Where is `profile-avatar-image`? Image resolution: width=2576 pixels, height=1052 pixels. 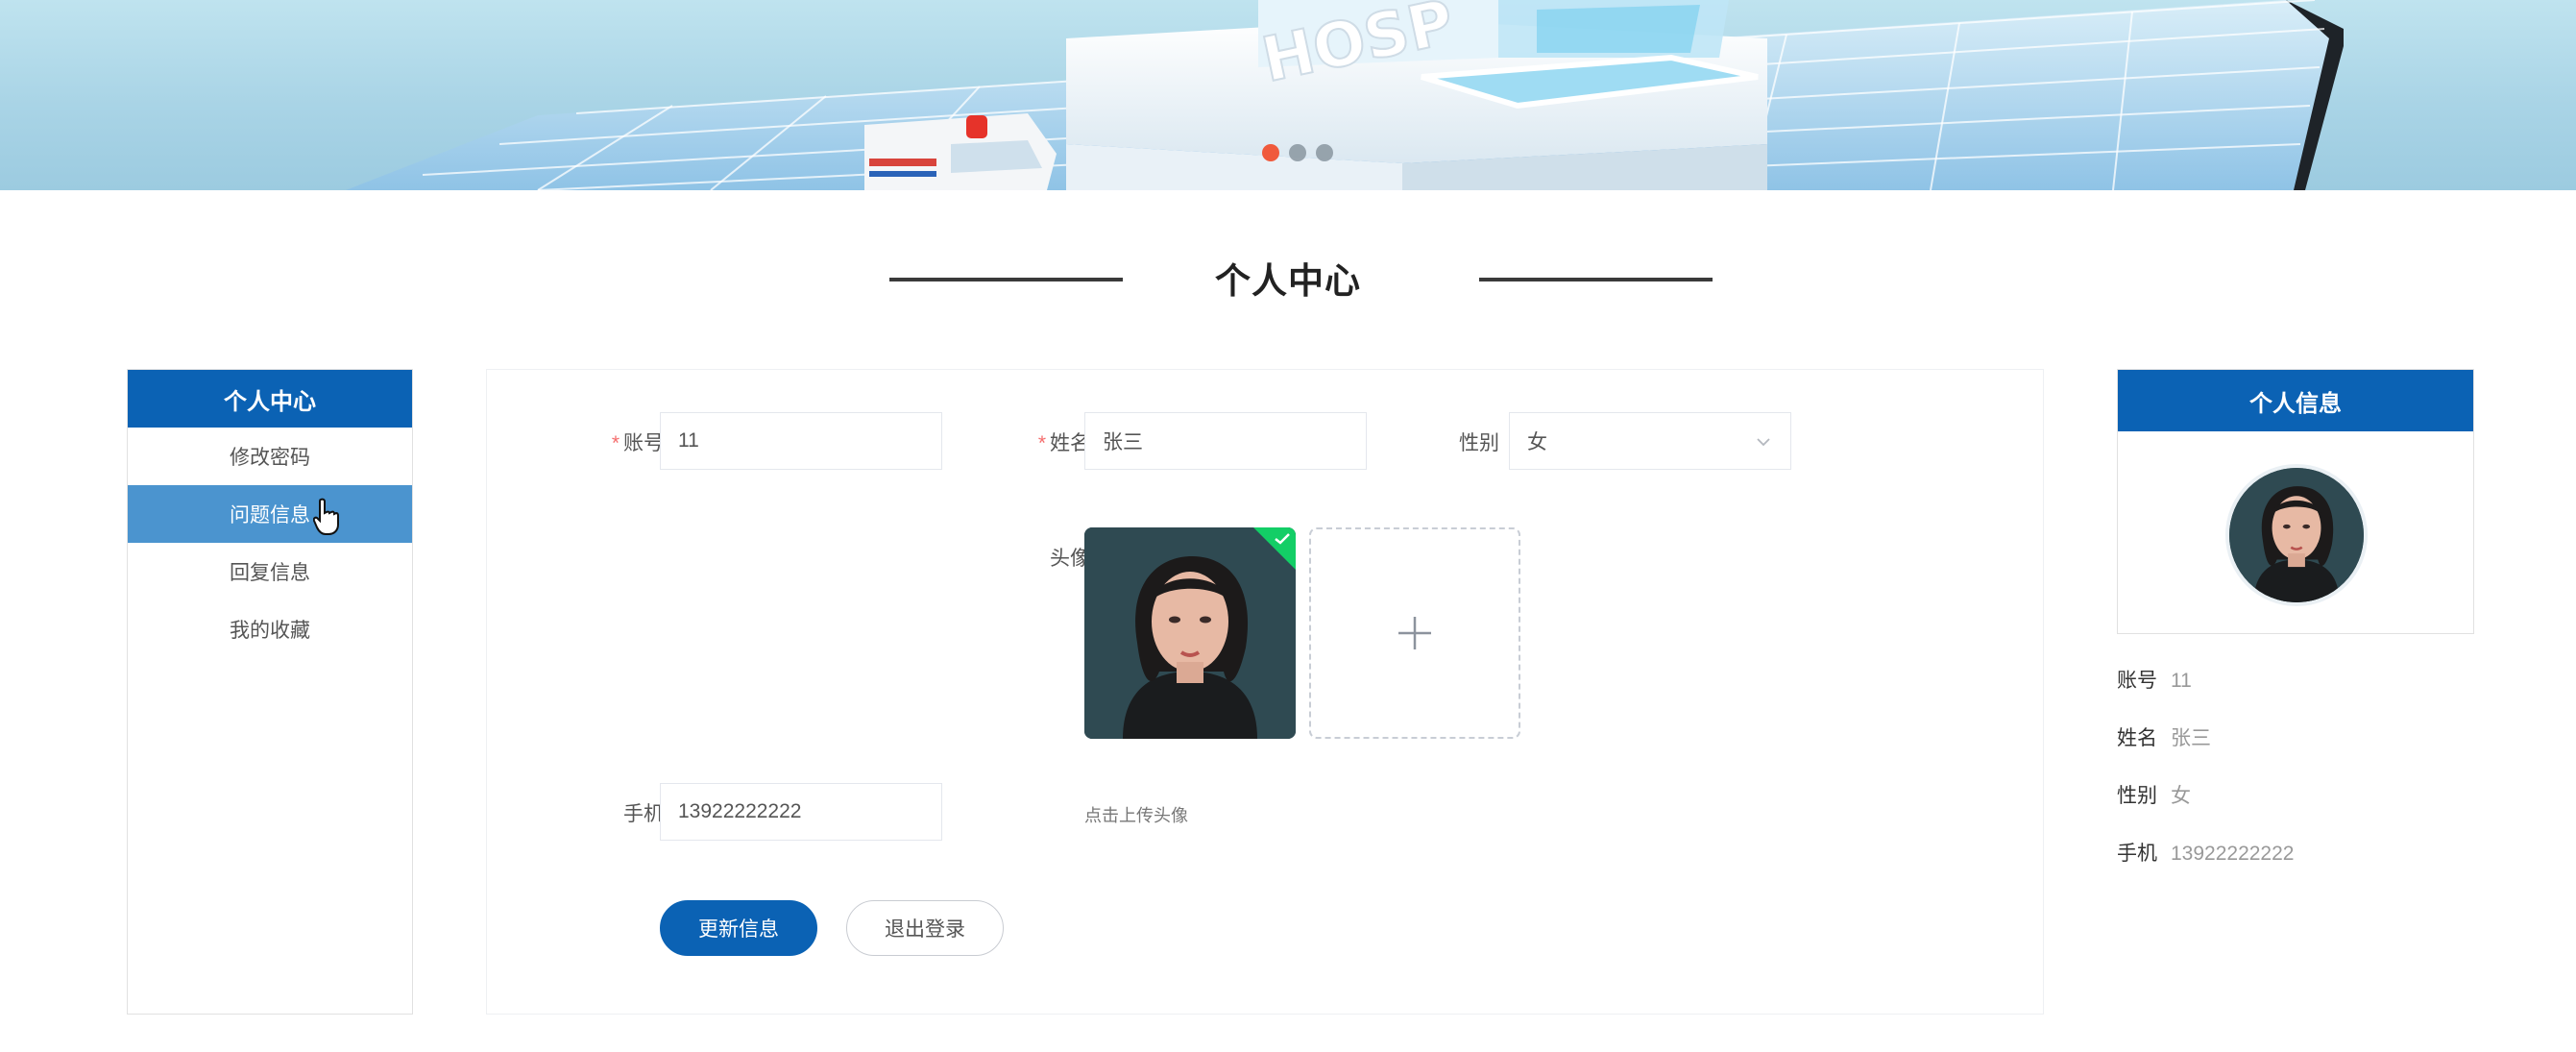
profile-avatar-image is located at coordinates (2296, 535).